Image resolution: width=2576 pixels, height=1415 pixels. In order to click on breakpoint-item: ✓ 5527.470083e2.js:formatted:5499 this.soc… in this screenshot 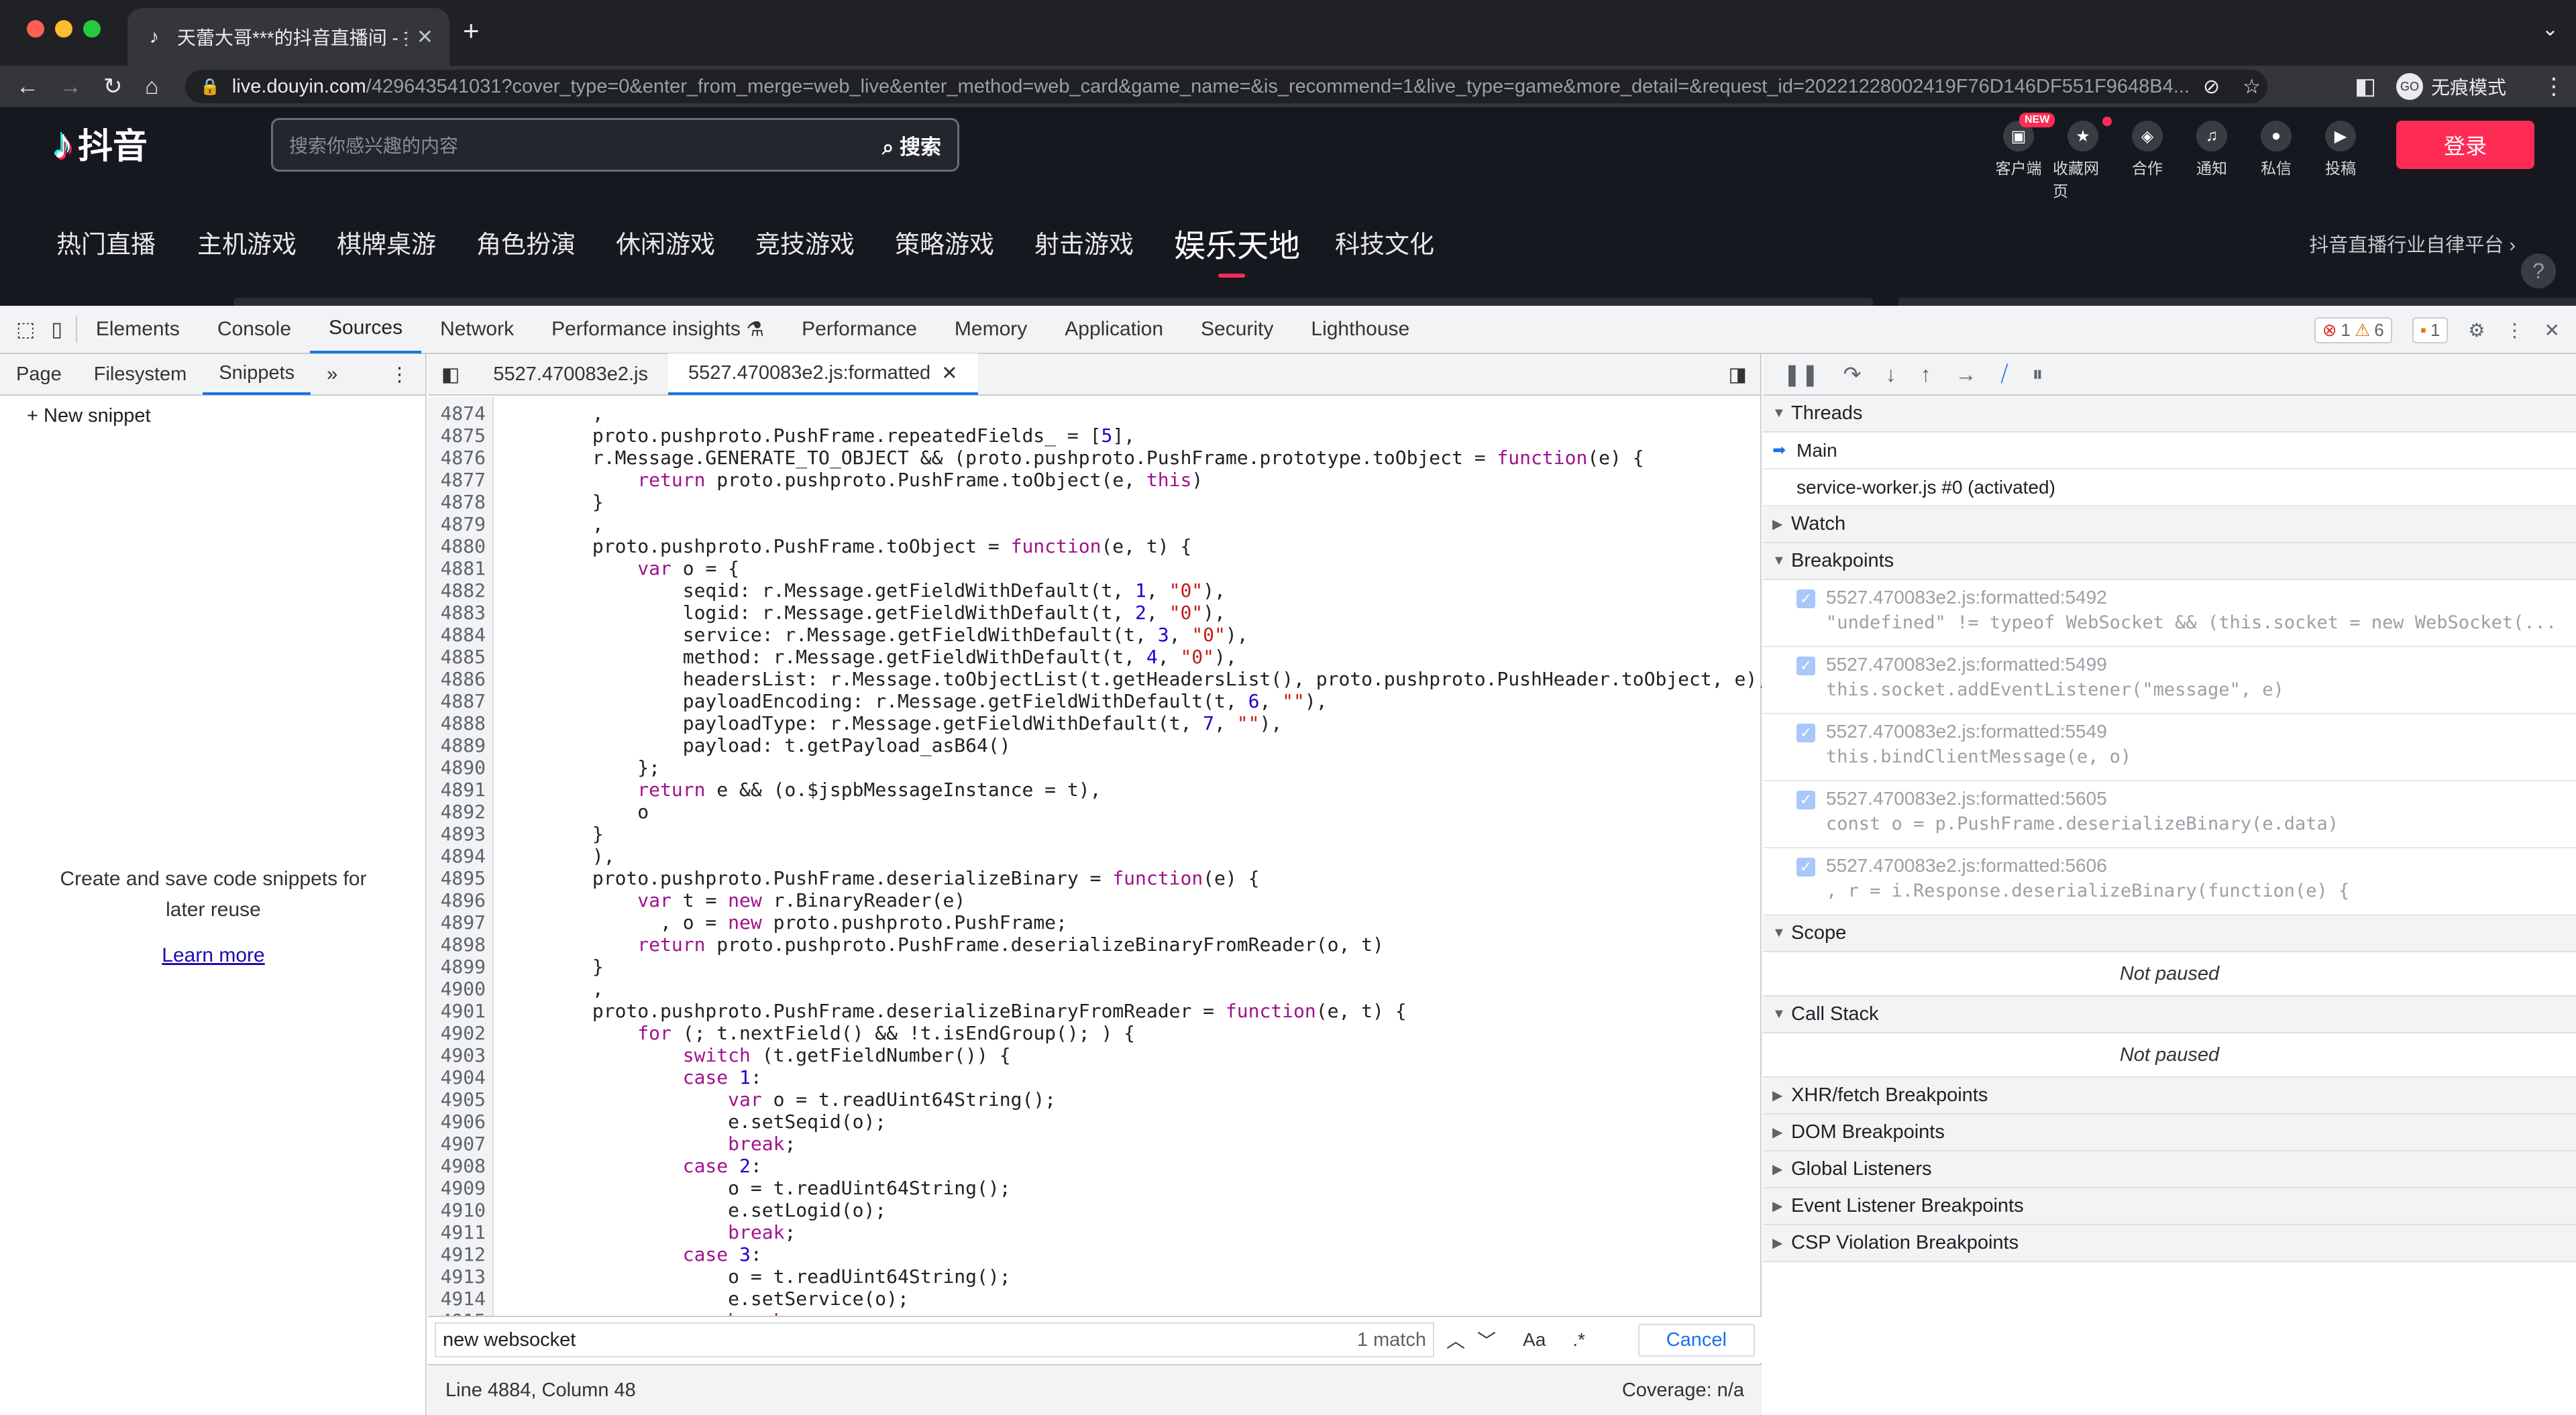, I will do `click(2169, 680)`.